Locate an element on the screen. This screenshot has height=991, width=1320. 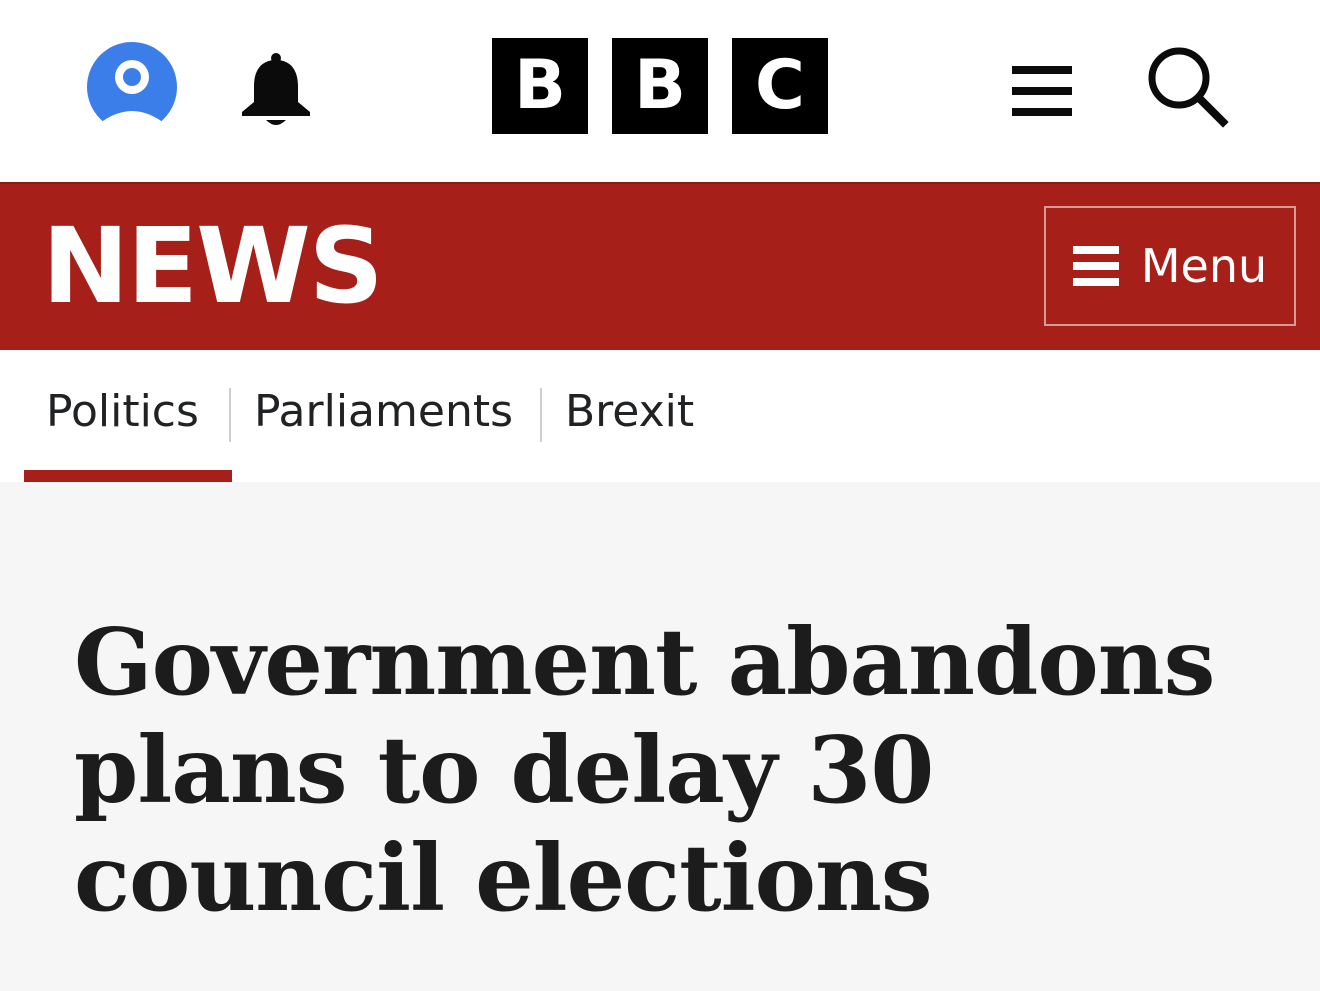
section-nav-item-brexit: Brexit is located at coordinates (629, 411).